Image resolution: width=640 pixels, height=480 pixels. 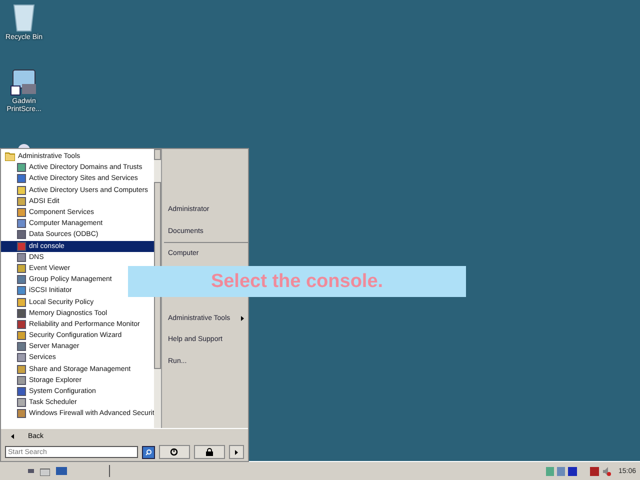 What do you see at coordinates (24, 17) in the screenshot?
I see `recycle-bin-icon` at bounding box center [24, 17].